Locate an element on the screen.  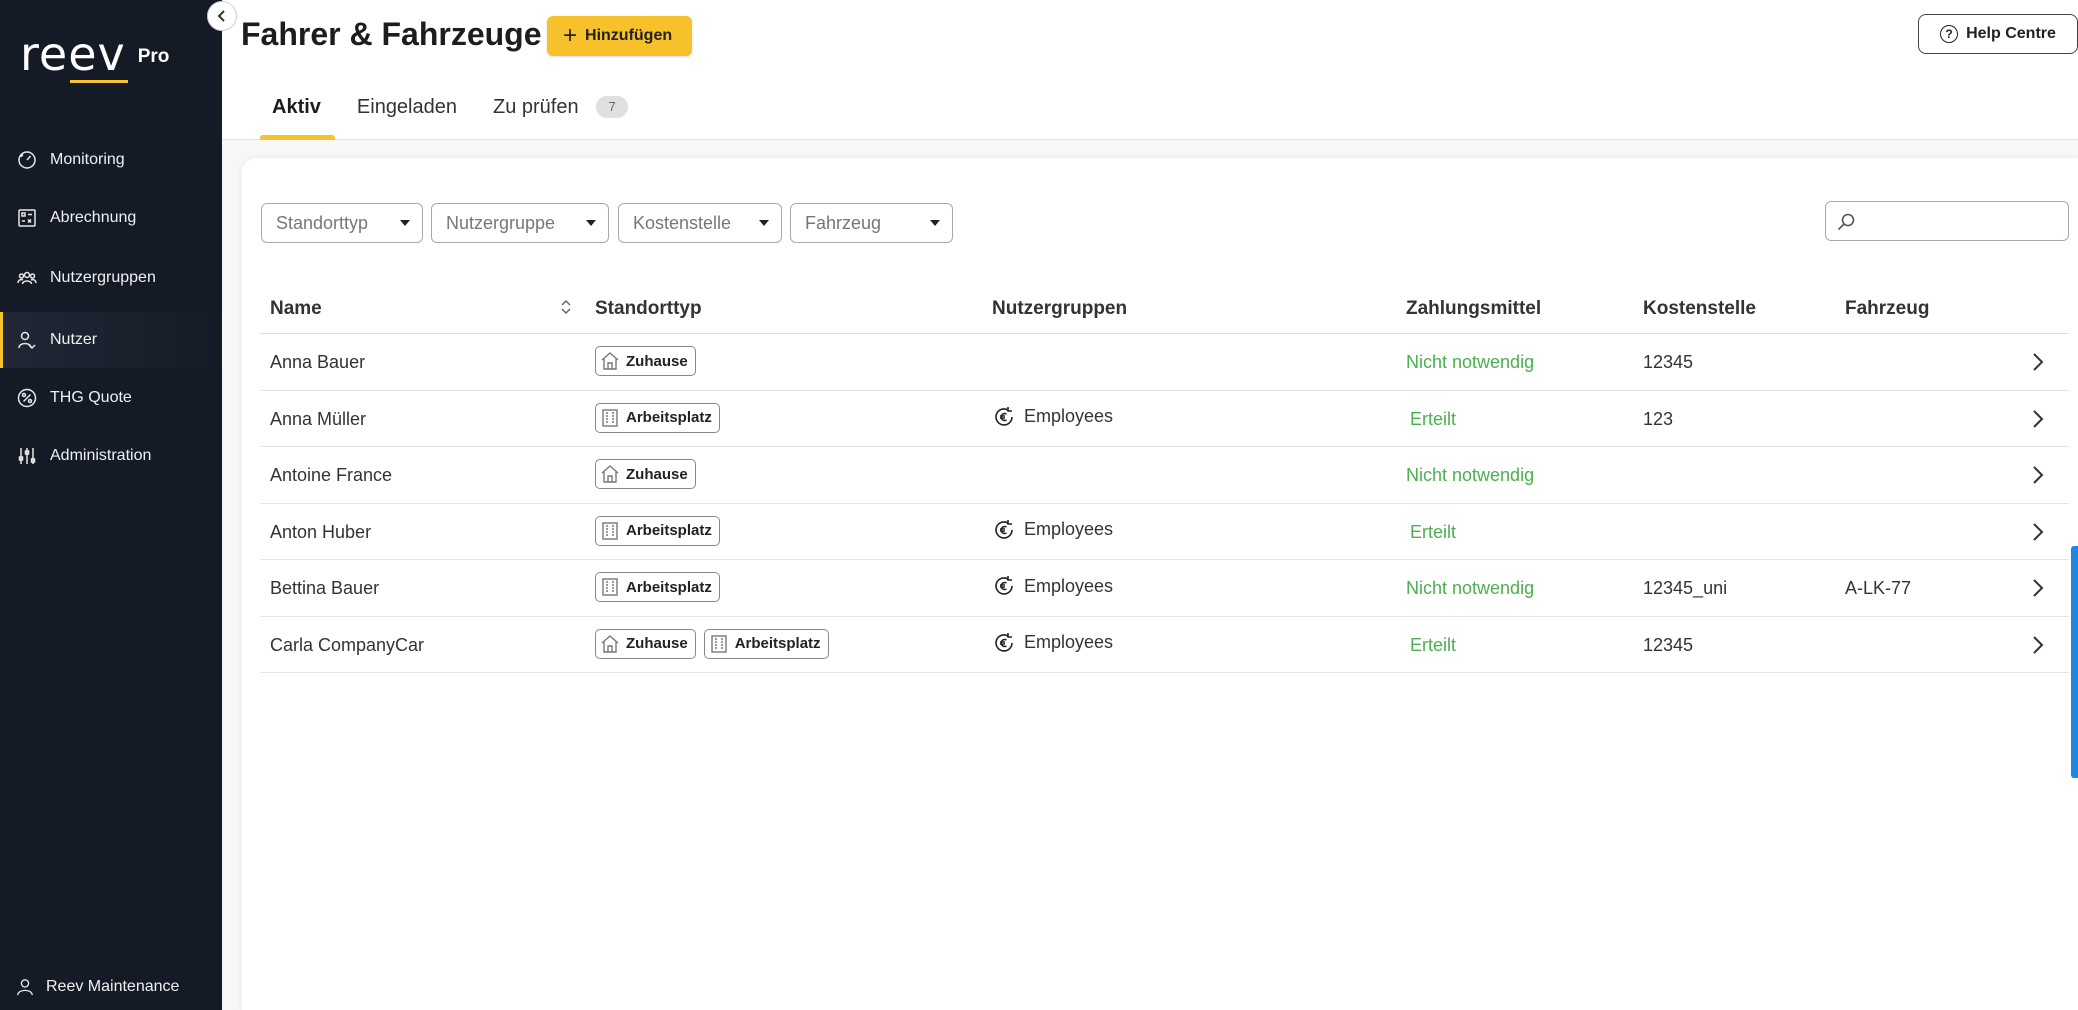
collapse-sidebar-button is located at coordinates (222, 16).